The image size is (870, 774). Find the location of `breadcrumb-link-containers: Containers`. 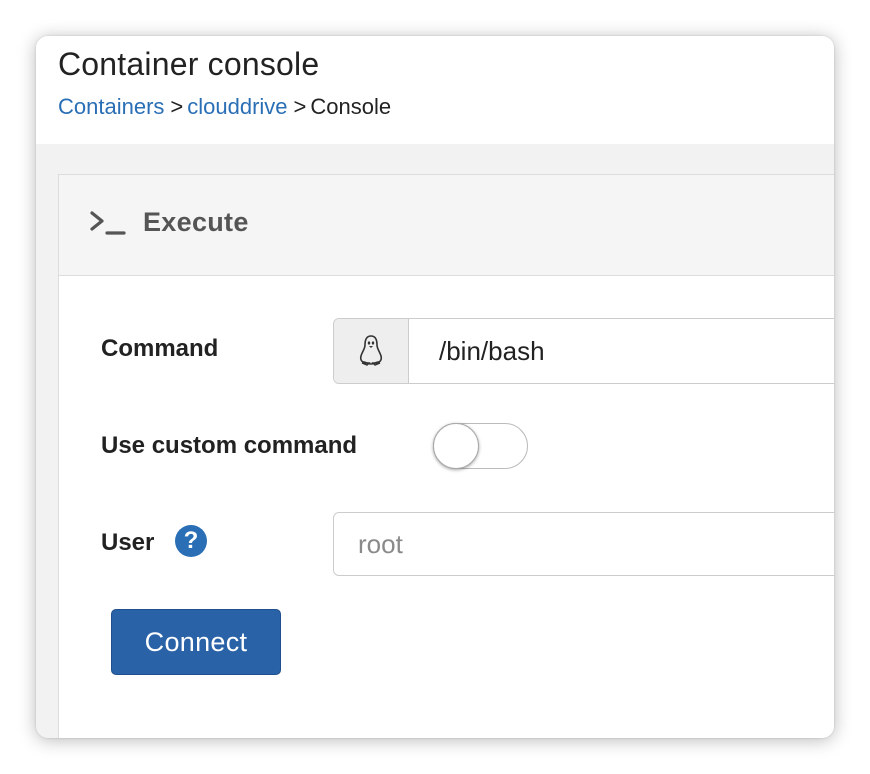

breadcrumb-link-containers: Containers is located at coordinates (111, 106).